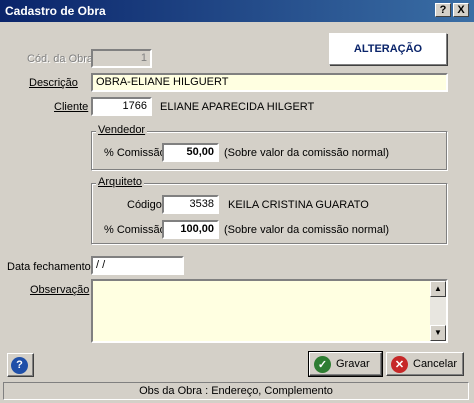  What do you see at coordinates (237, 11) in the screenshot?
I see `title-bar: Cadastro de Obra ? X` at bounding box center [237, 11].